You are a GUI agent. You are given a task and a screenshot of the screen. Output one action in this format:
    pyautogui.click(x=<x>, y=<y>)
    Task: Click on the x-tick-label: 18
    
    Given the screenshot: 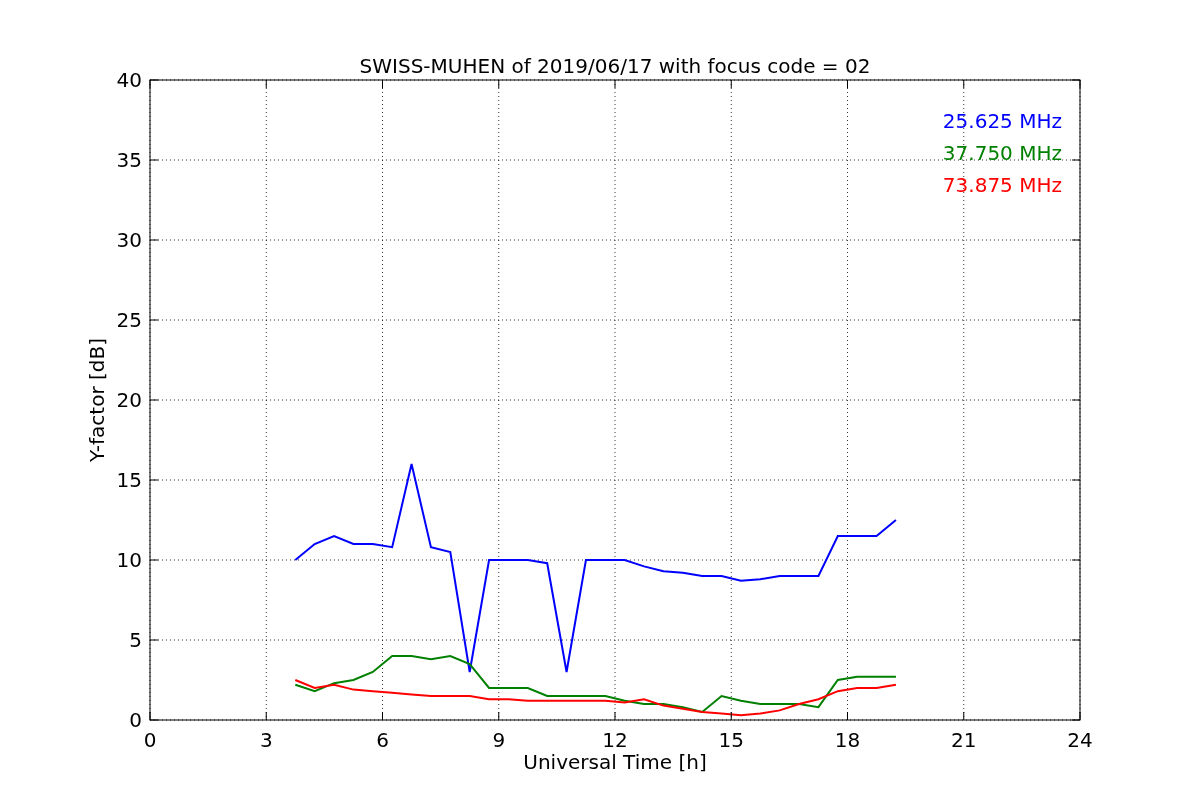 What is the action you would take?
    pyautogui.click(x=847, y=740)
    